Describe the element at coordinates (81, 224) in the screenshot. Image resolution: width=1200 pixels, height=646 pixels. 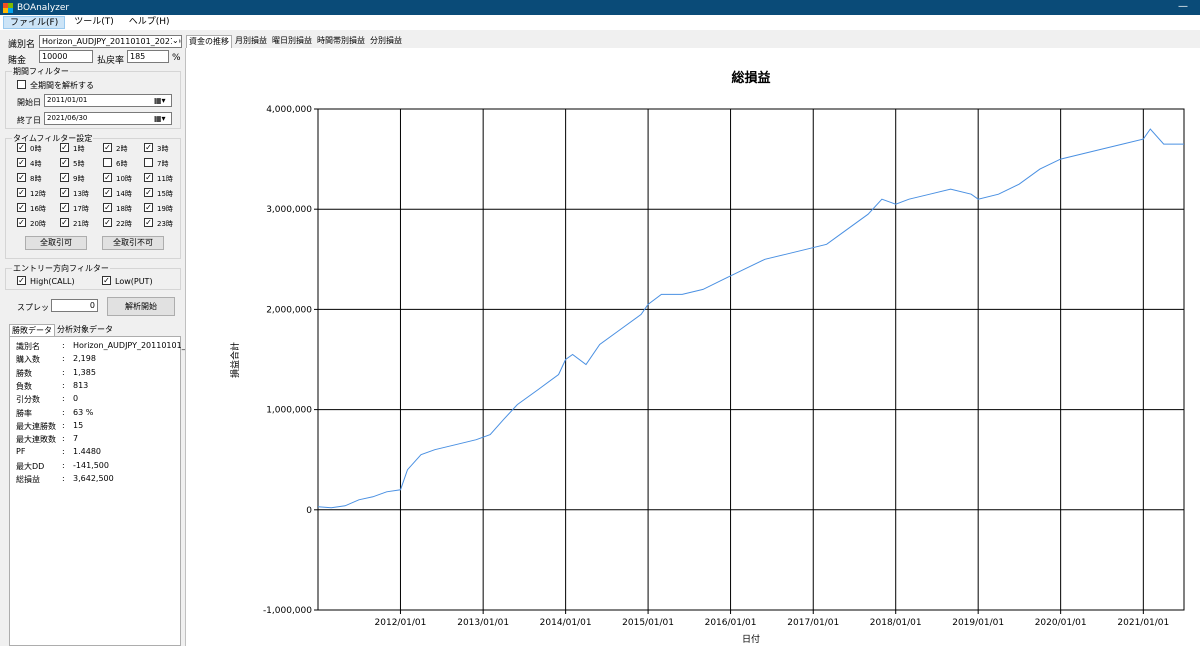
I see `hour-label: 21時` at that location.